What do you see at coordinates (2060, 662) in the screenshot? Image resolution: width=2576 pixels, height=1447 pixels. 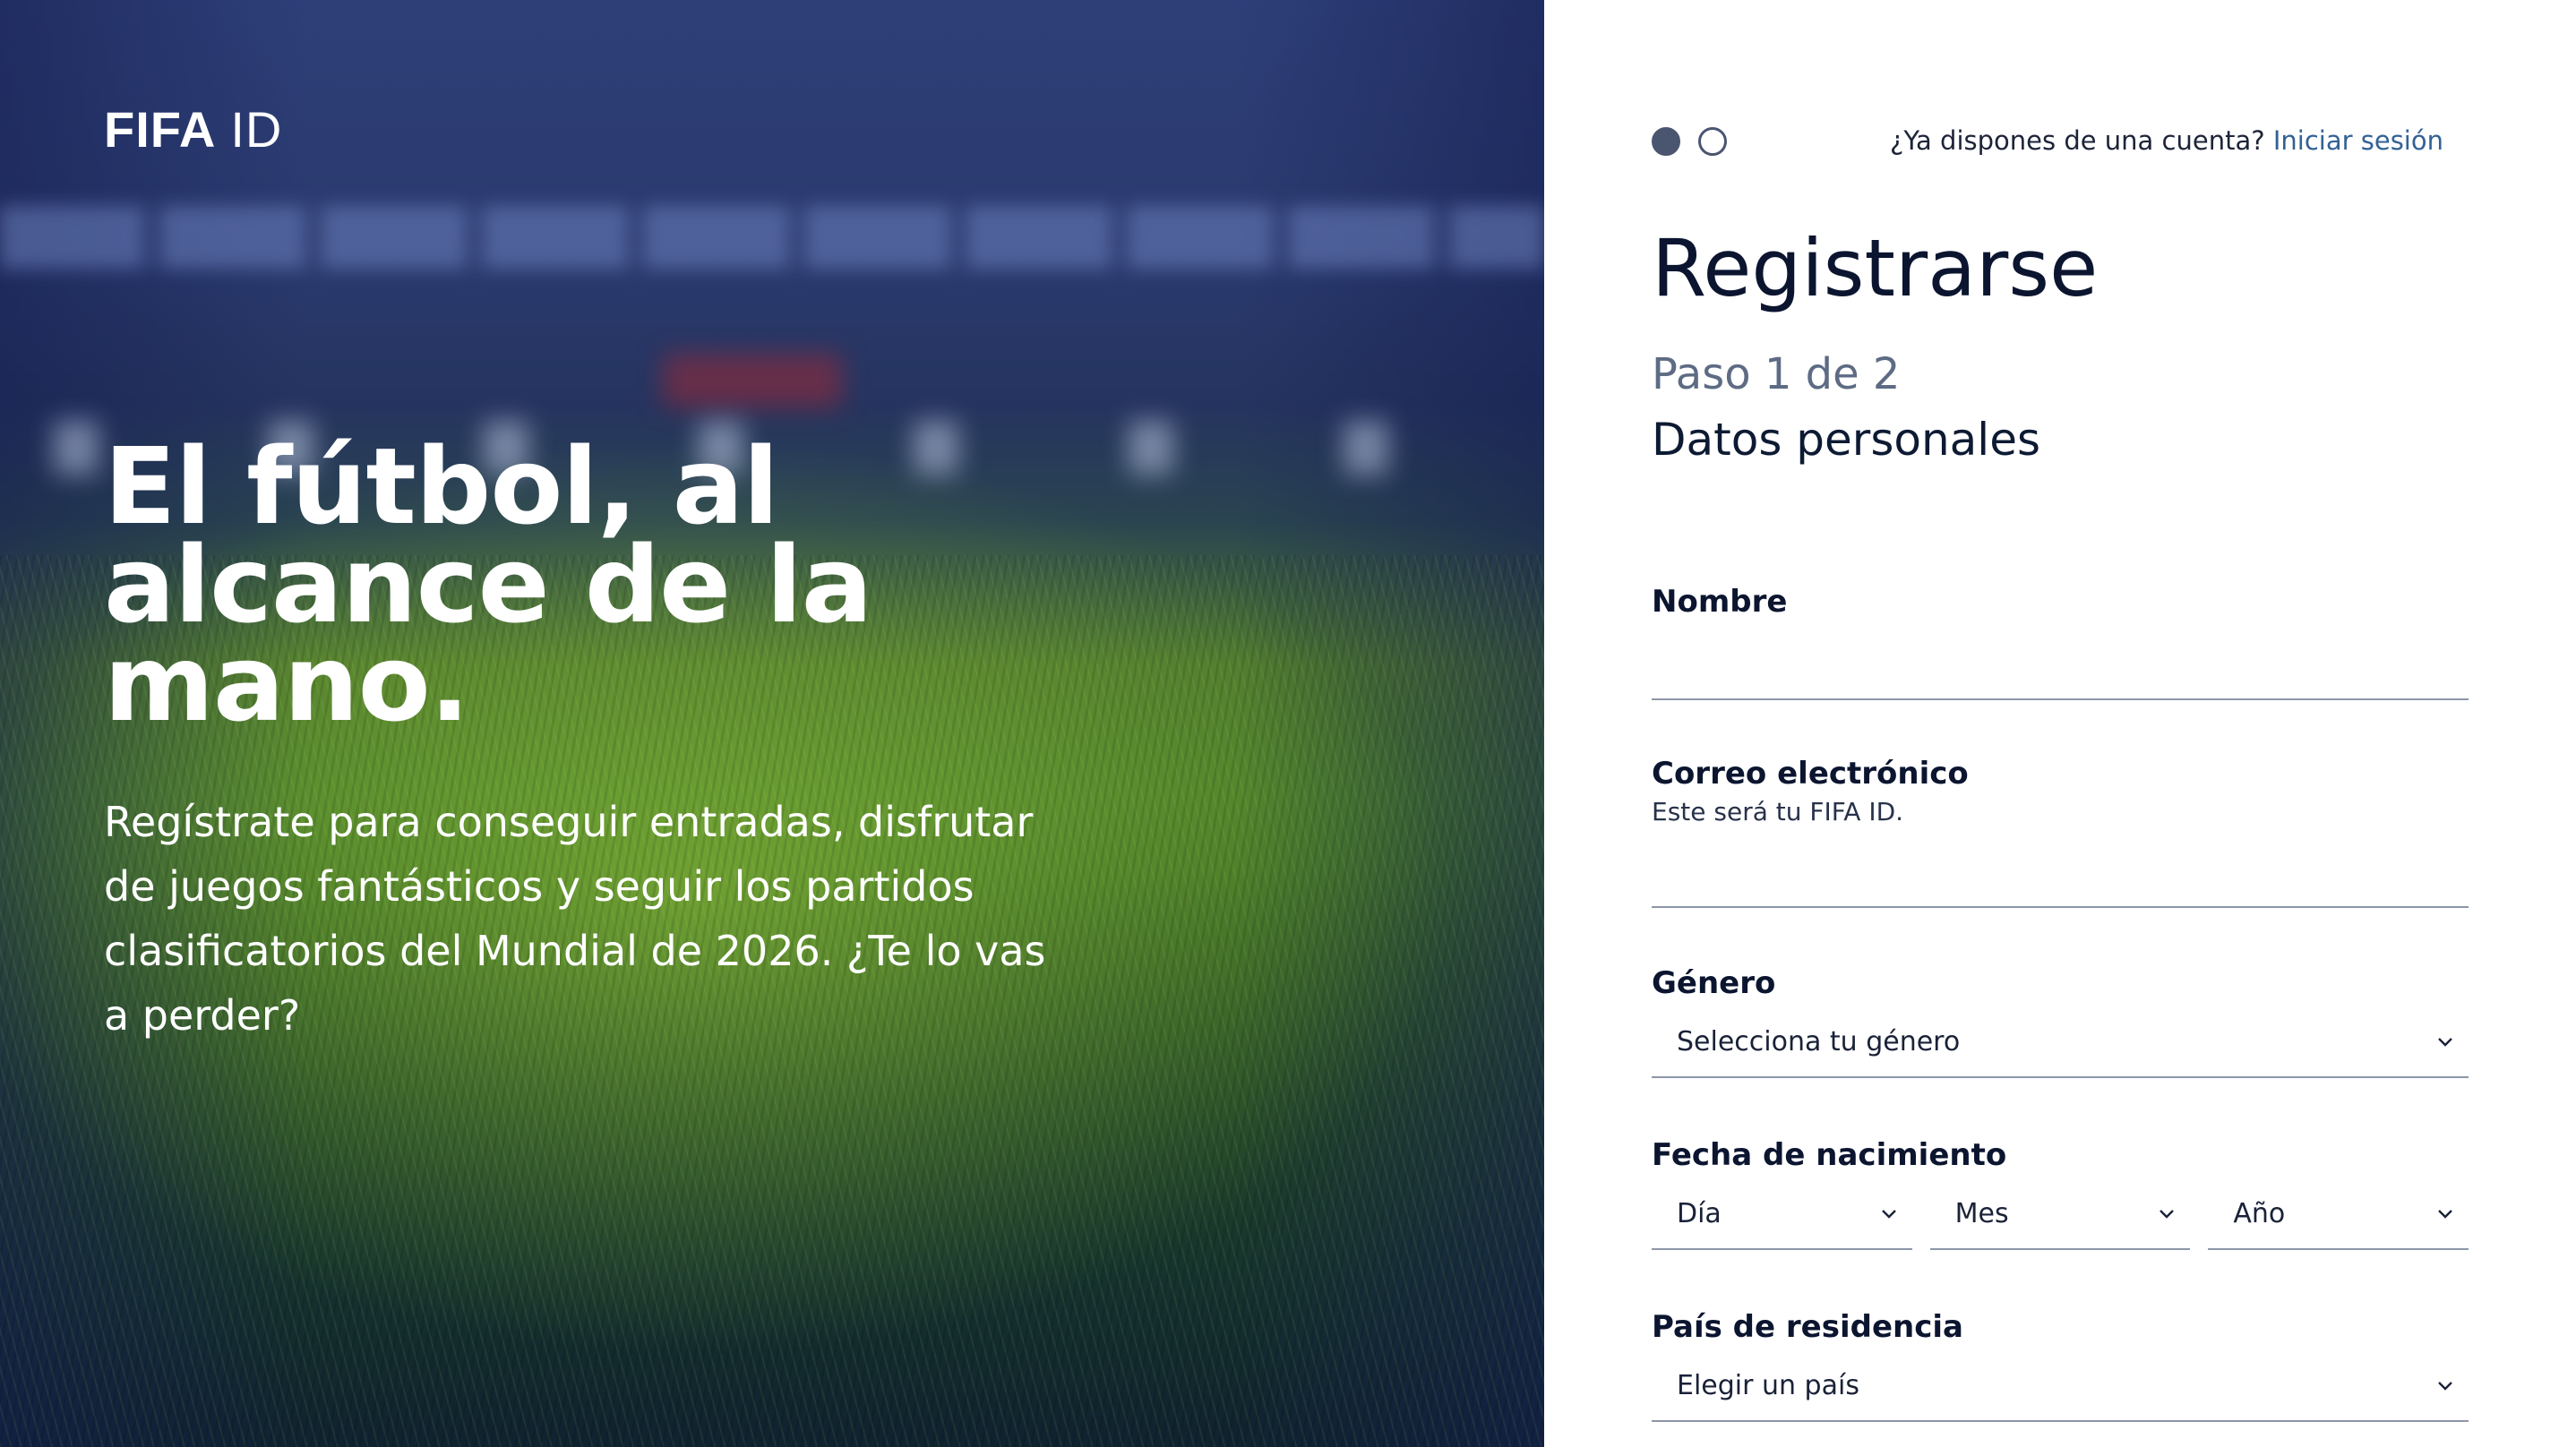 I see `name-input` at bounding box center [2060, 662].